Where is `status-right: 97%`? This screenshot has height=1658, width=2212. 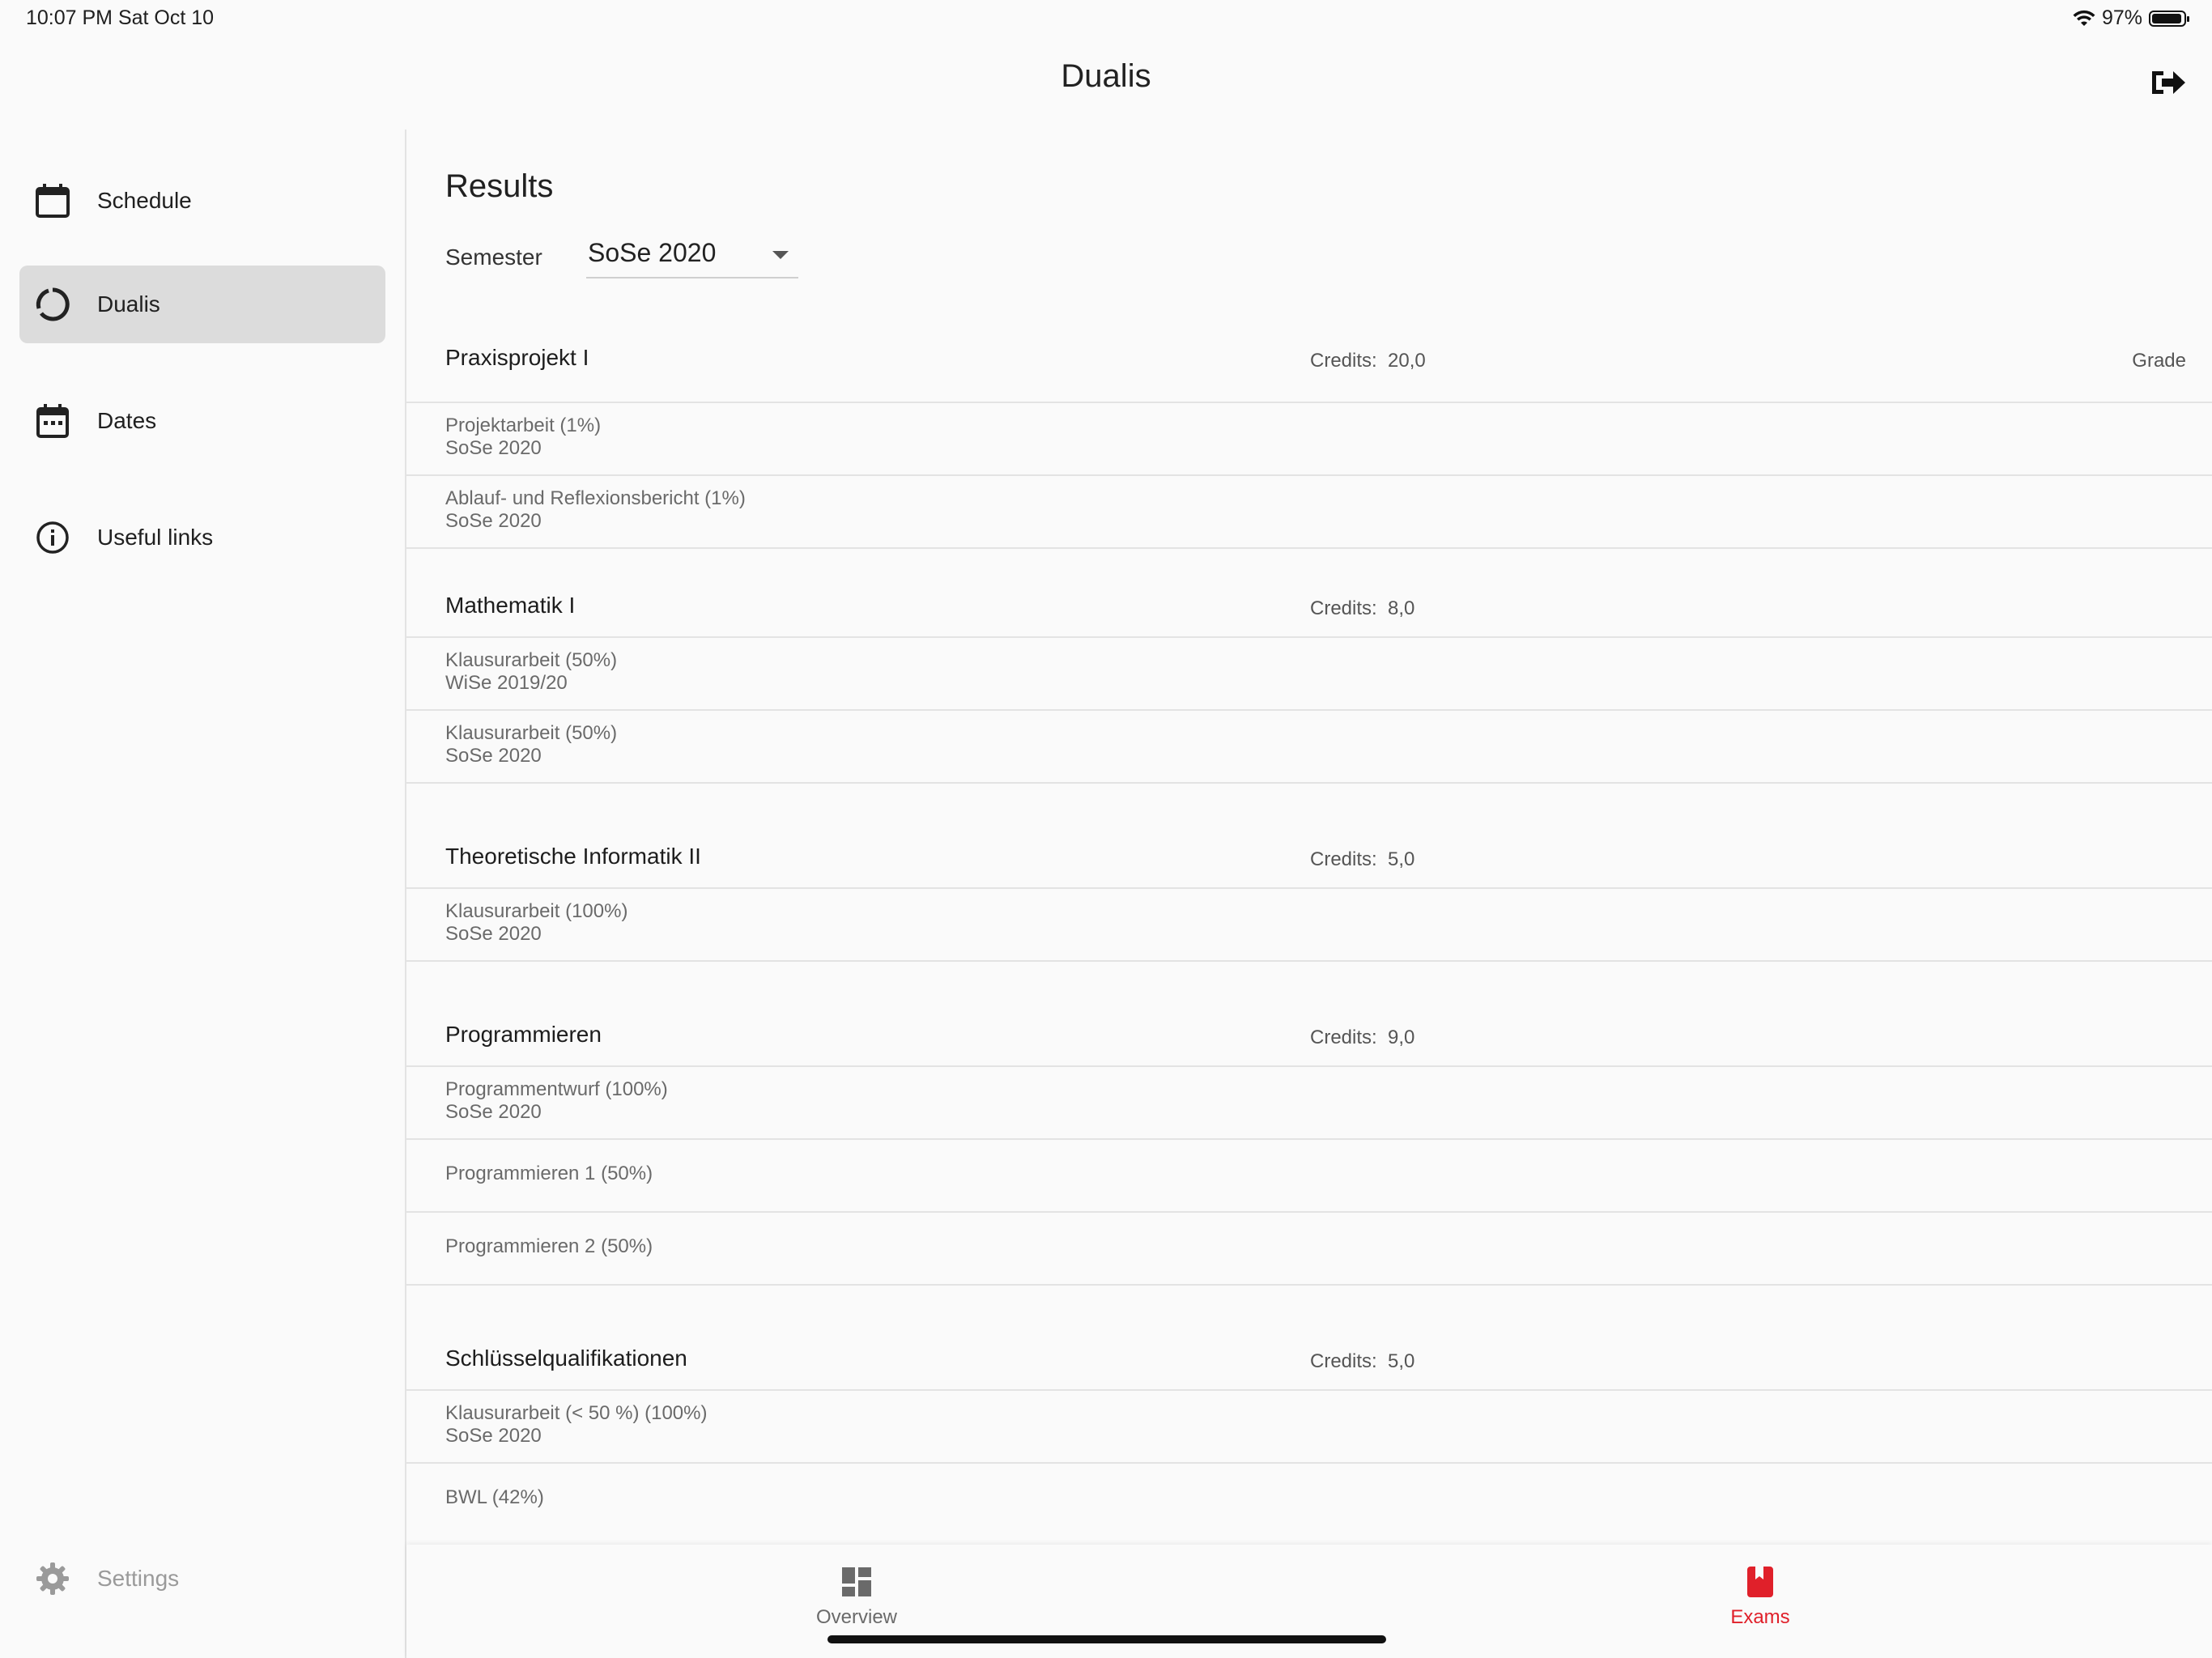 status-right: 97% is located at coordinates (2131, 18).